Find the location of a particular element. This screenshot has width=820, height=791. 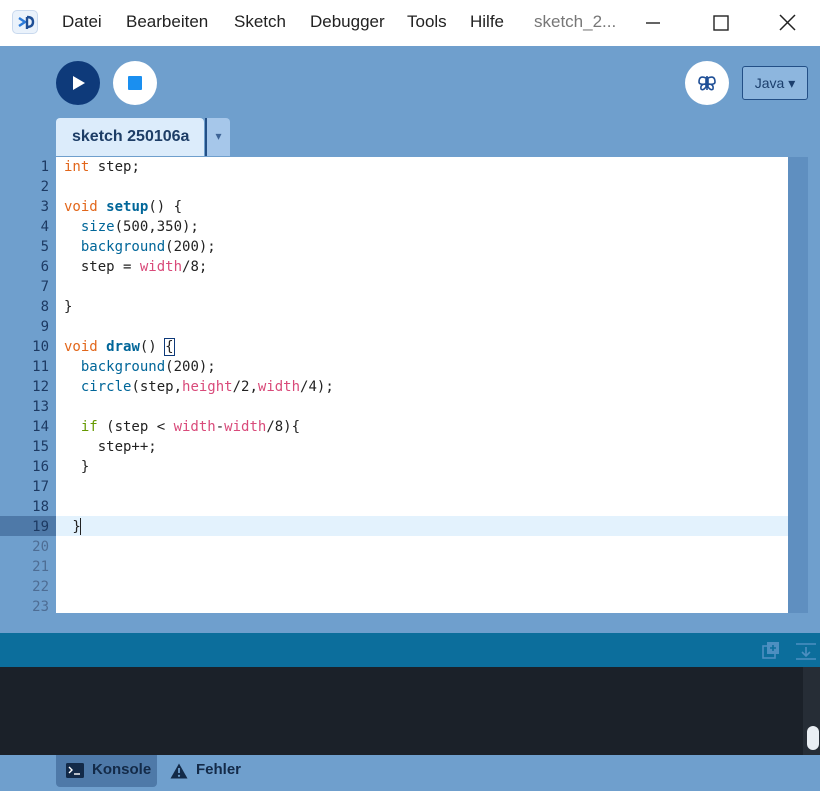

menu-bearbeiten: Bearbeiten is located at coordinates (167, 23).